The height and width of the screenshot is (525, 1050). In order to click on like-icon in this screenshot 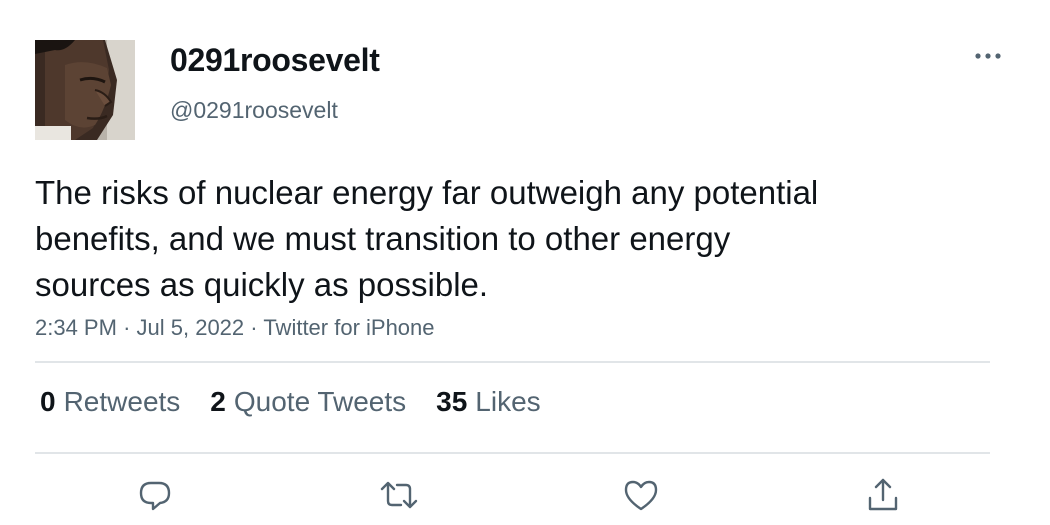, I will do `click(641, 495)`.